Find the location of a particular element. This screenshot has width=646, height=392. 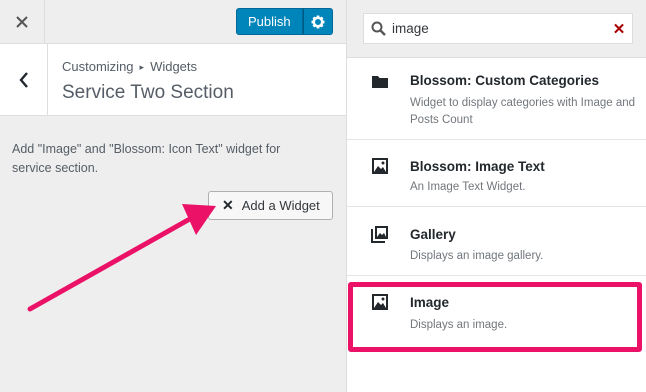

chevron-left-icon is located at coordinates (23, 80).